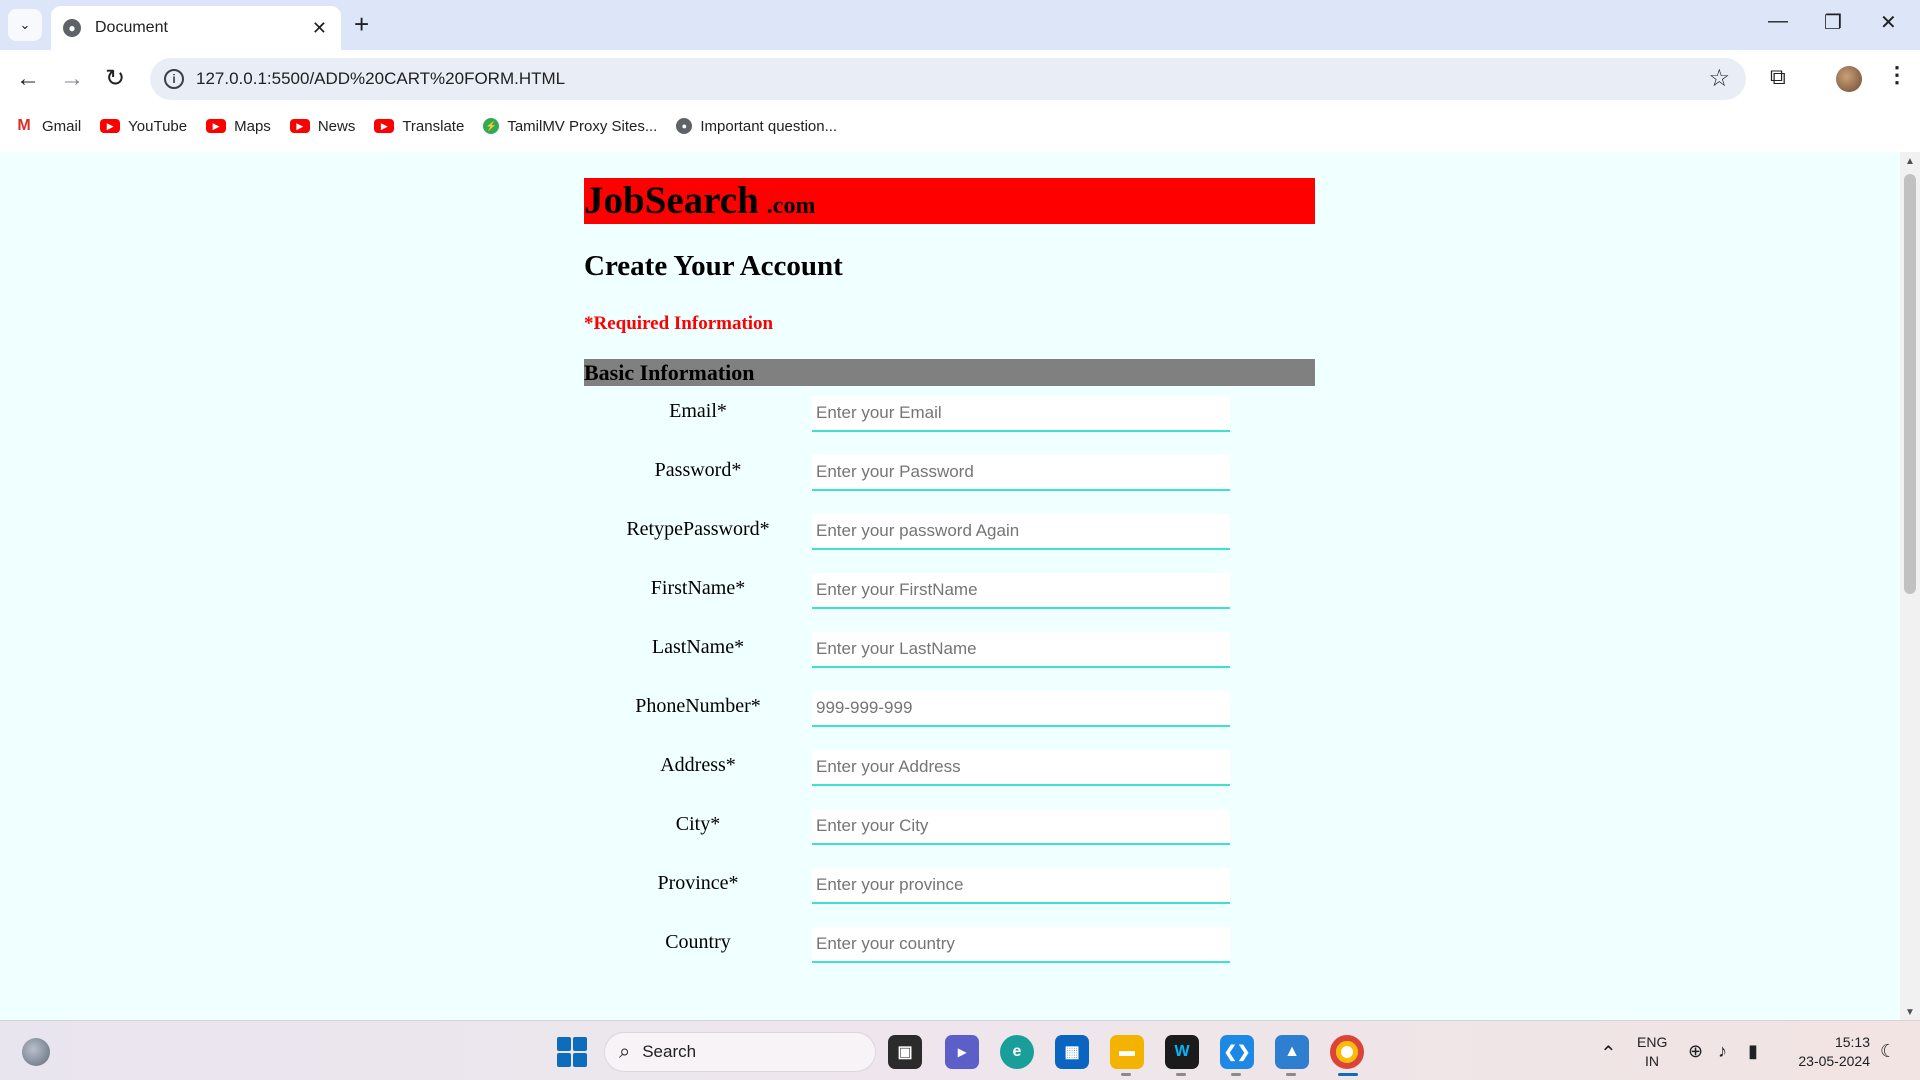  Describe the element at coordinates (1778, 21) in the screenshot. I see `minimize-button: —` at that location.